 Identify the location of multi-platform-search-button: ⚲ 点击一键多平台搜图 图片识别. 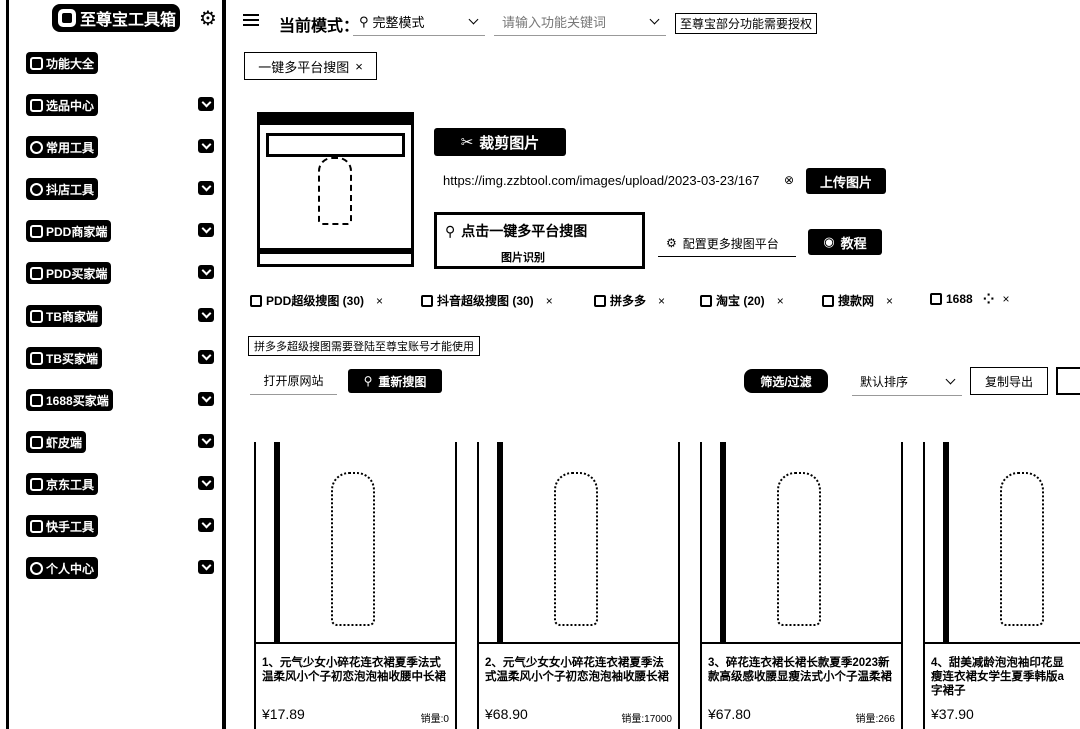
(539, 240).